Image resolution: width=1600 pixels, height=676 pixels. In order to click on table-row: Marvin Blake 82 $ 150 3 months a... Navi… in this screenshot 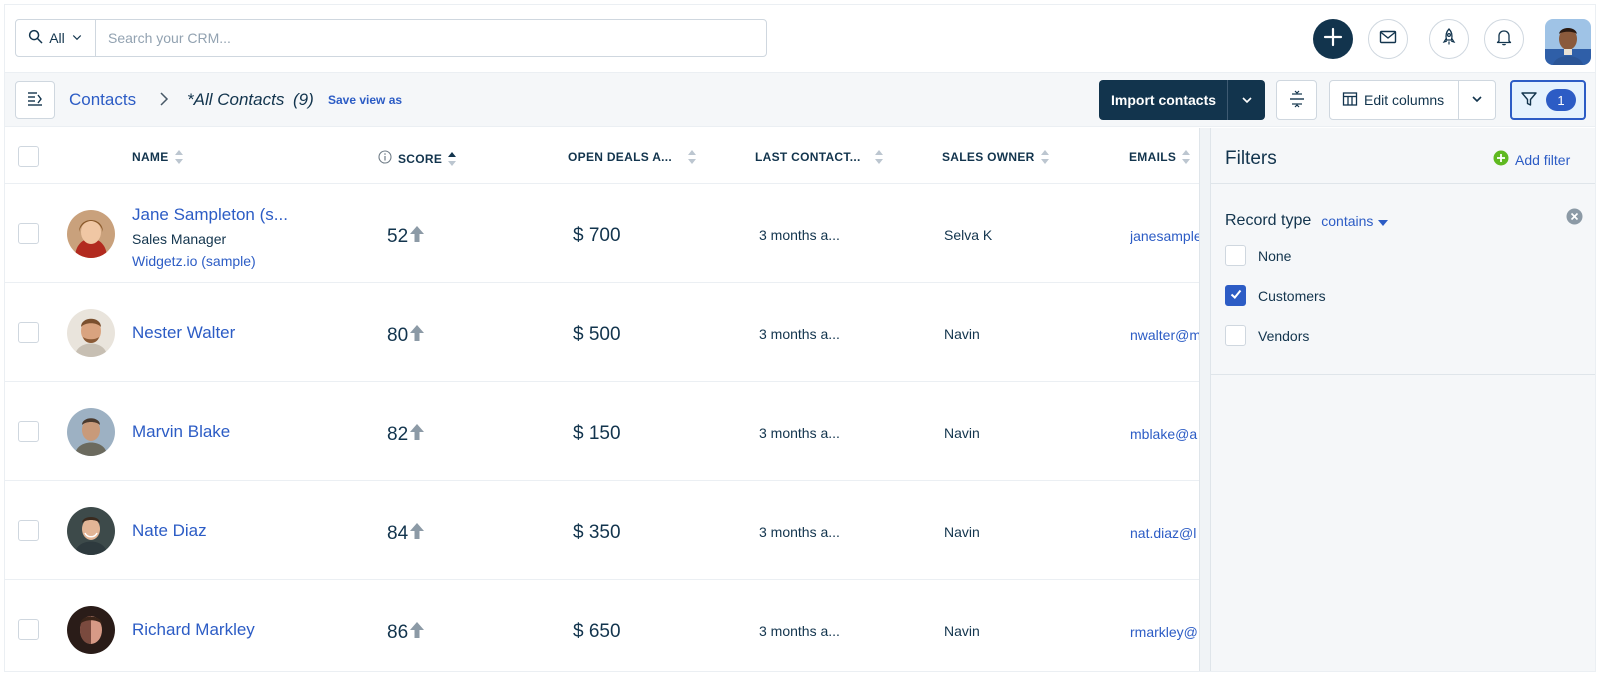, I will do `click(608, 432)`.